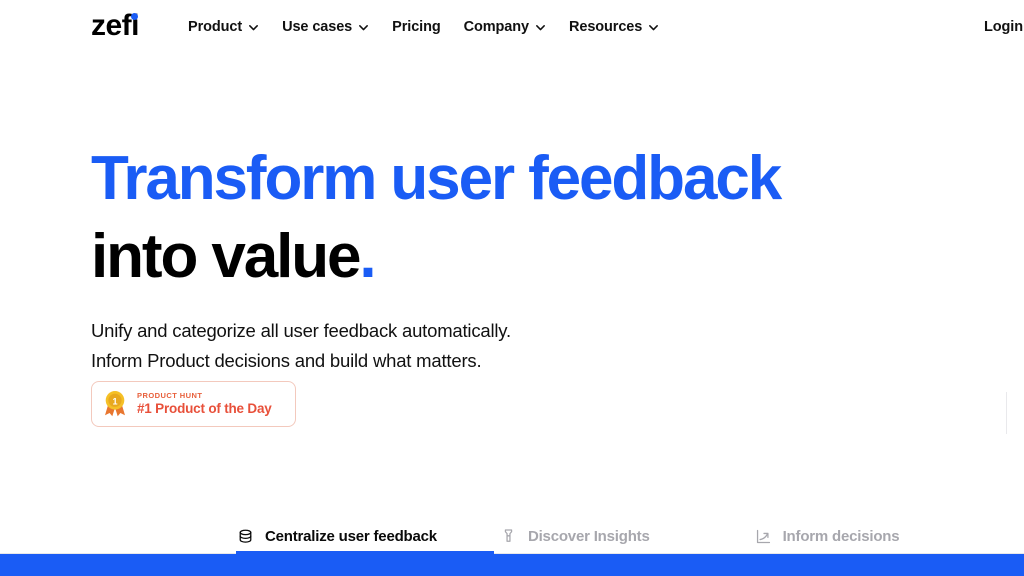  Describe the element at coordinates (245, 536) in the screenshot. I see `database-icon` at that location.